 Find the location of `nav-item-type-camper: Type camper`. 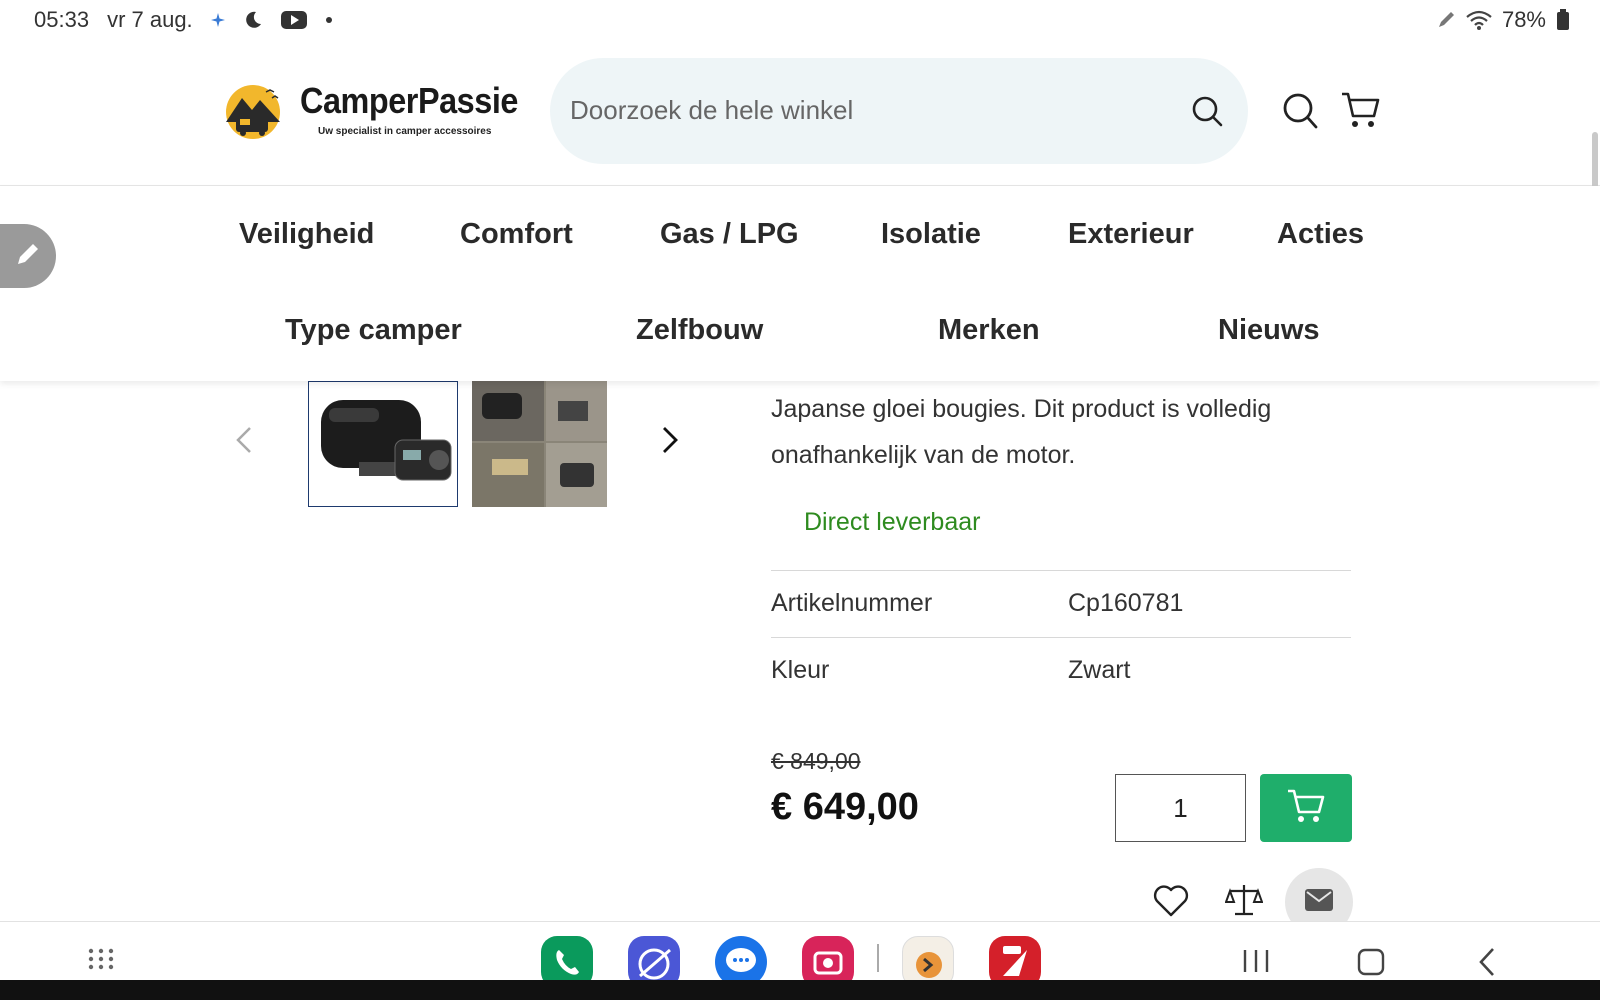

nav-item-type-camper: Type camper is located at coordinates (373, 330).